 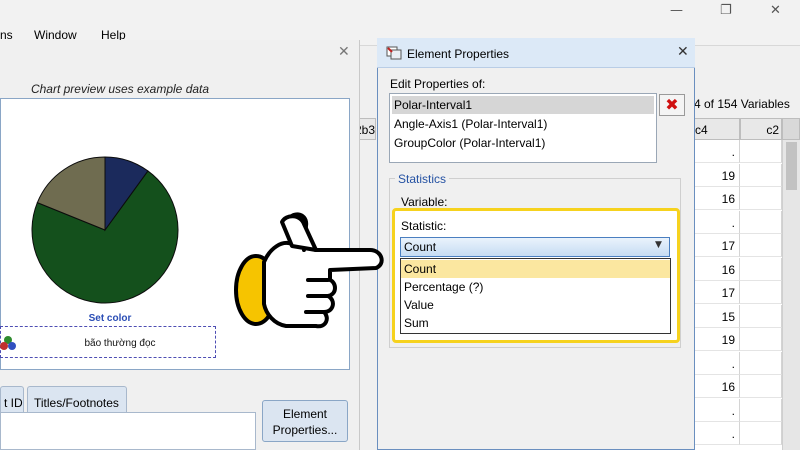 What do you see at coordinates (761, 129) in the screenshot?
I see `column-header-c2: c2` at bounding box center [761, 129].